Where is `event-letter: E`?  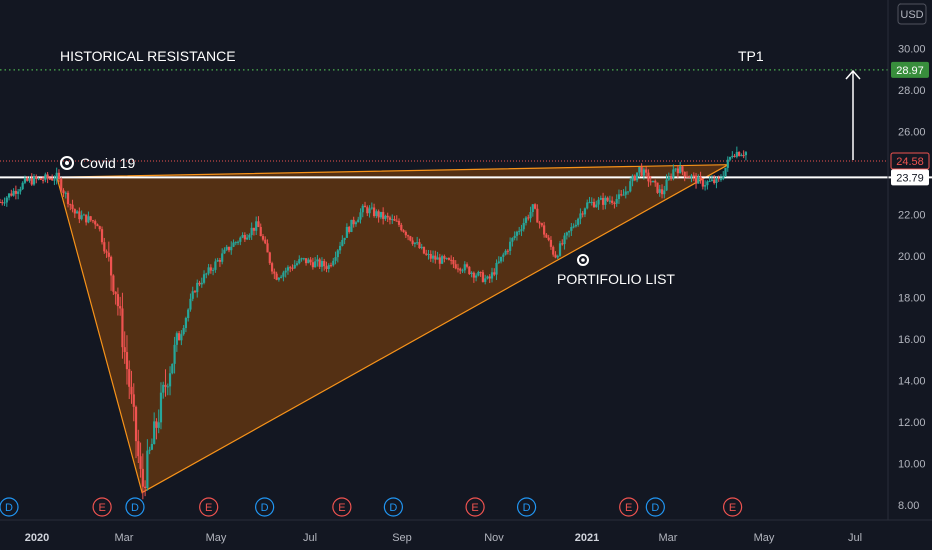 event-letter: E is located at coordinates (101, 508).